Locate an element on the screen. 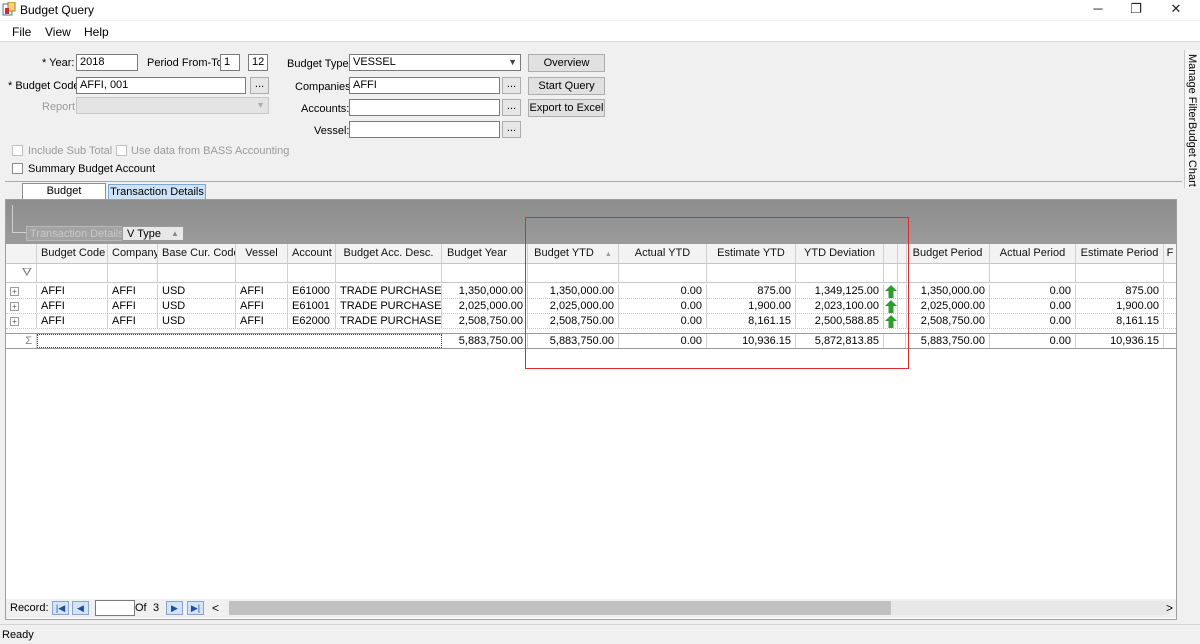  group-chip-transaction-details: Transaction Details is located at coordinates (77, 233).